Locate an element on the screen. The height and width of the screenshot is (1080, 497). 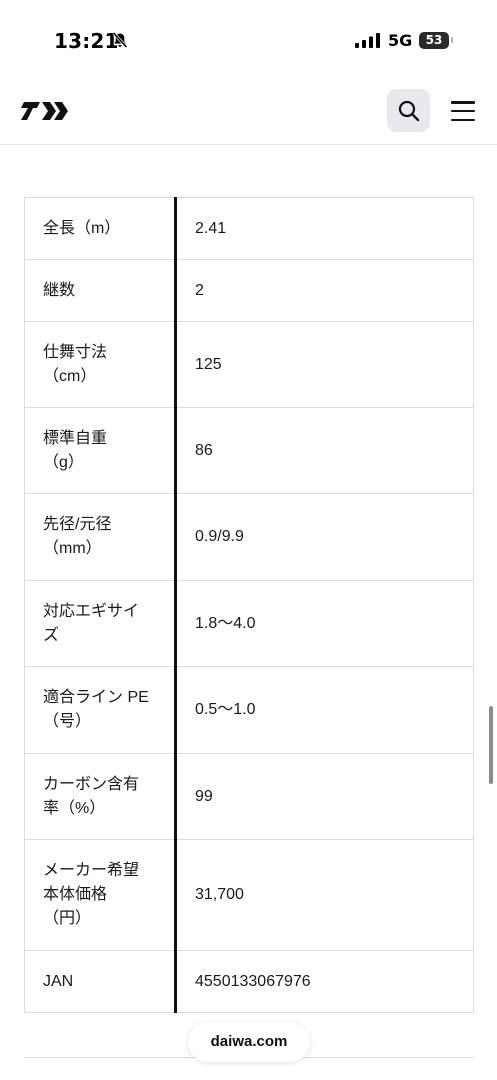
spec-value: 99 is located at coordinates (324, 796).